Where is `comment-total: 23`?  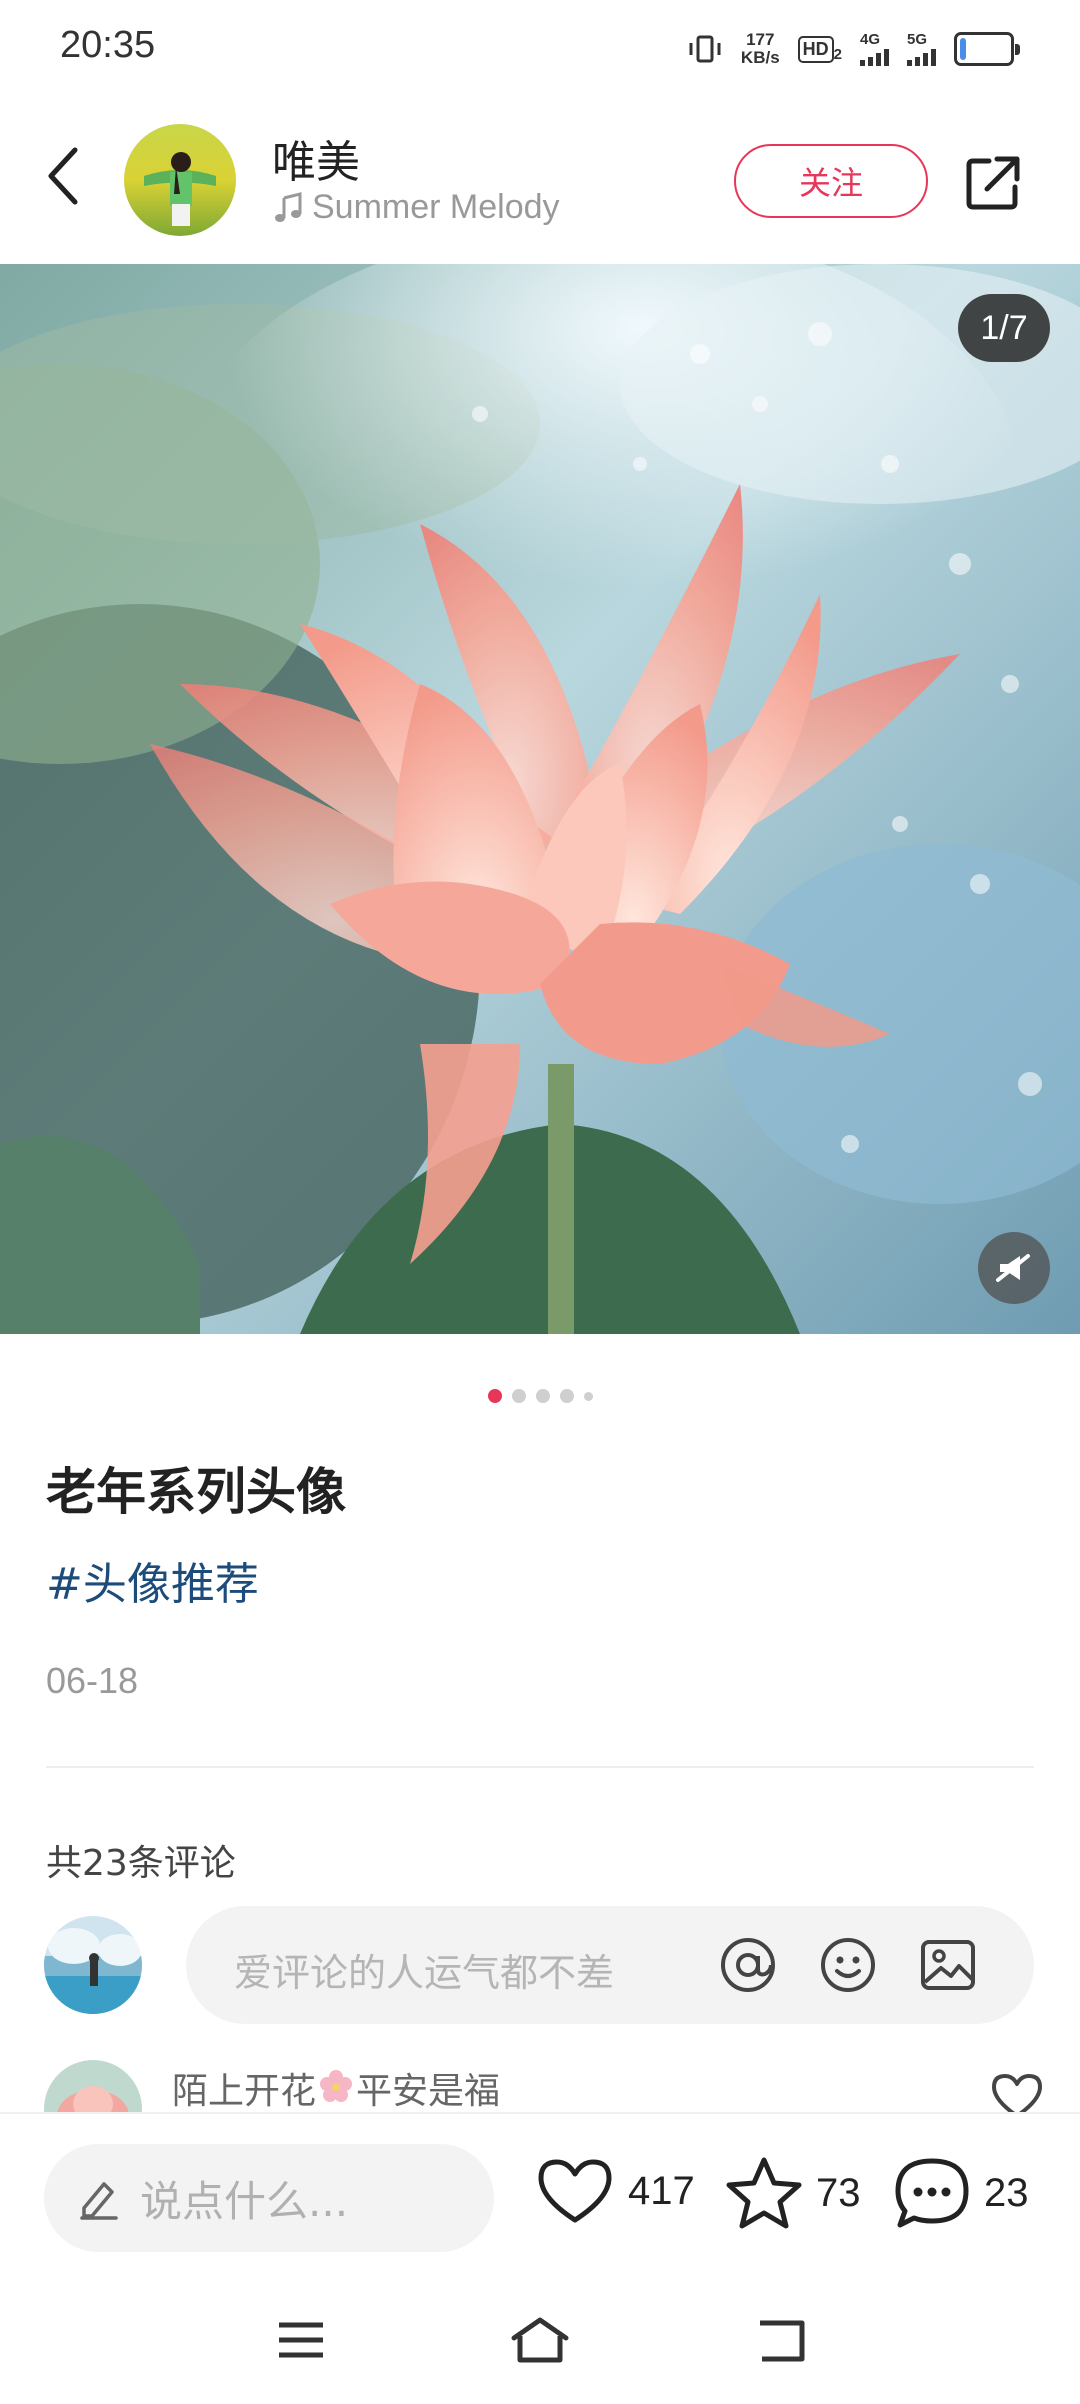 comment-total: 23 is located at coordinates (1006, 2192).